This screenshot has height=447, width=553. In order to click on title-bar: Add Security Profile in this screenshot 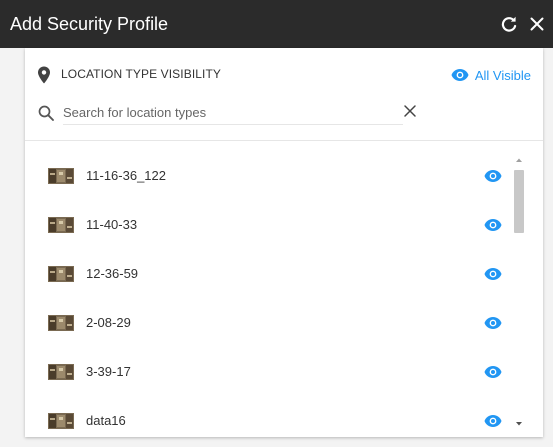, I will do `click(276, 24)`.